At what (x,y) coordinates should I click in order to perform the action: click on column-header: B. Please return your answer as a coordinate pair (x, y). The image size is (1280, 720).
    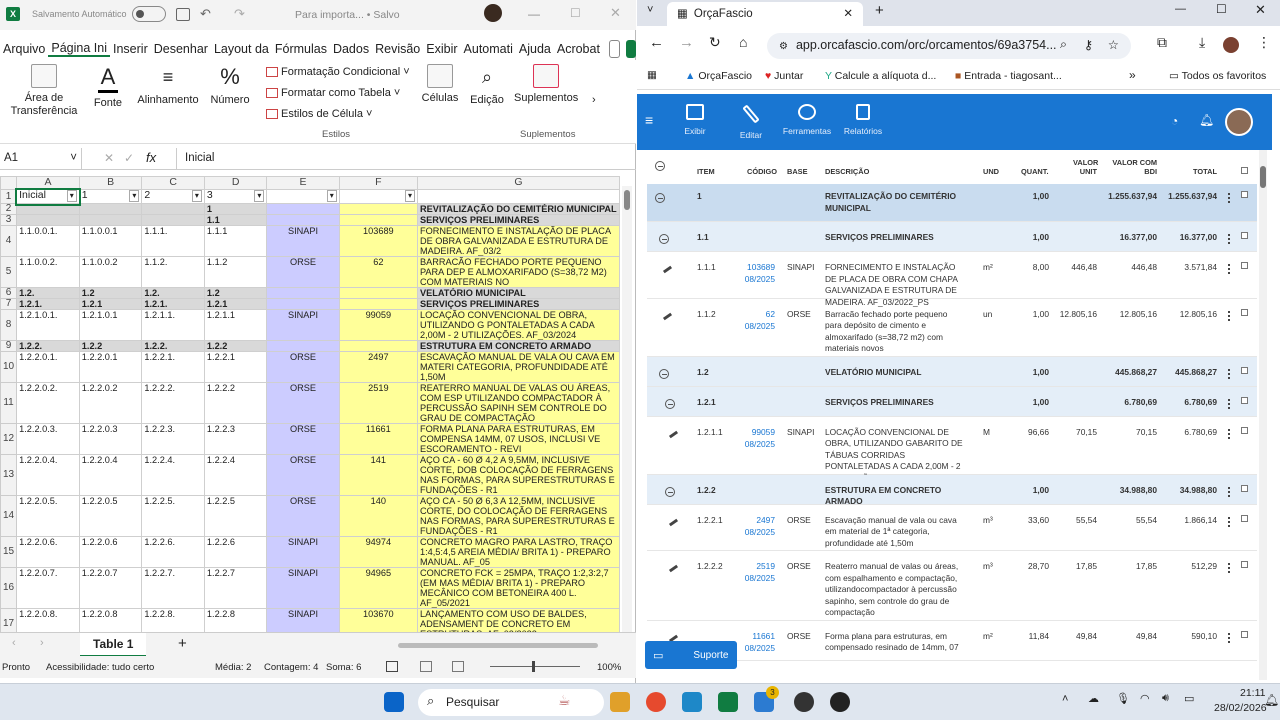
    Looking at the image, I should click on (110, 183).